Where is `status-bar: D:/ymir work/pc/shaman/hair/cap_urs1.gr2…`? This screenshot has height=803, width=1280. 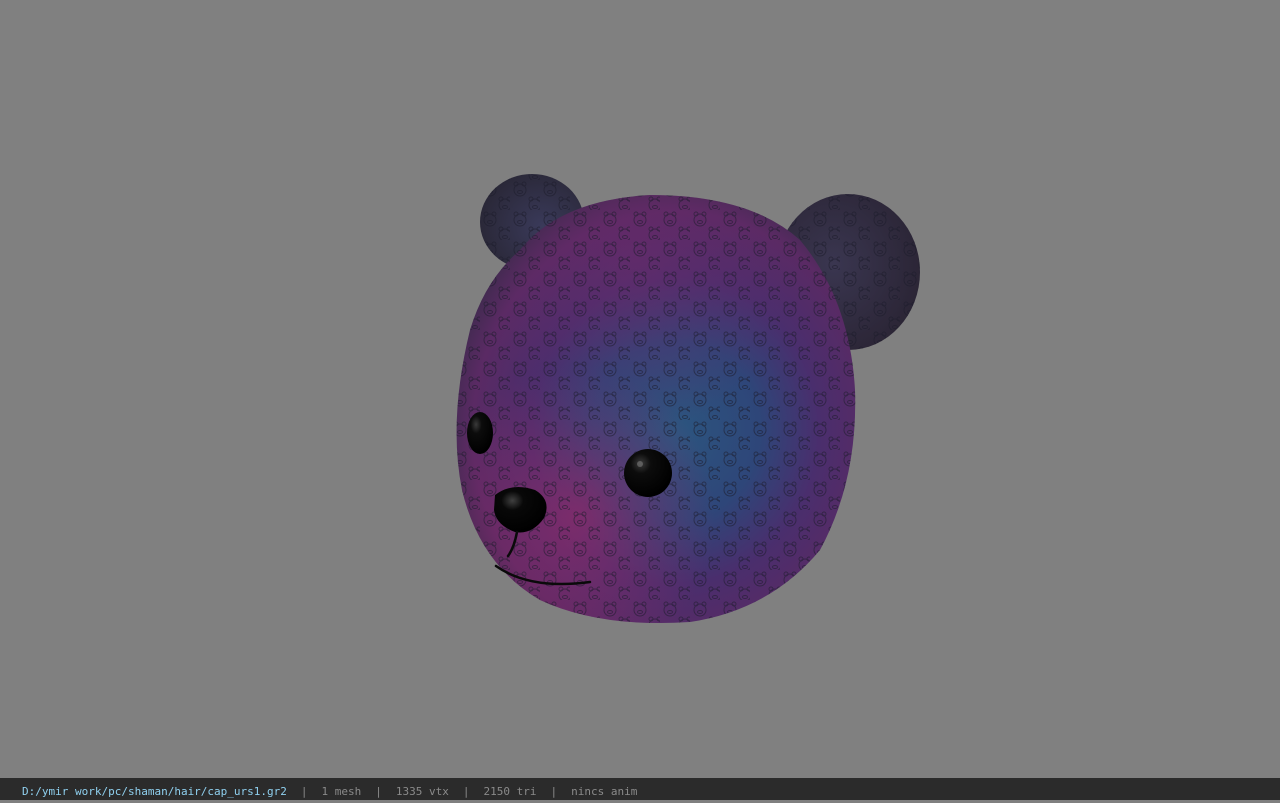 status-bar: D:/ymir work/pc/shaman/hair/cap_urs1.gr2… is located at coordinates (640, 789).